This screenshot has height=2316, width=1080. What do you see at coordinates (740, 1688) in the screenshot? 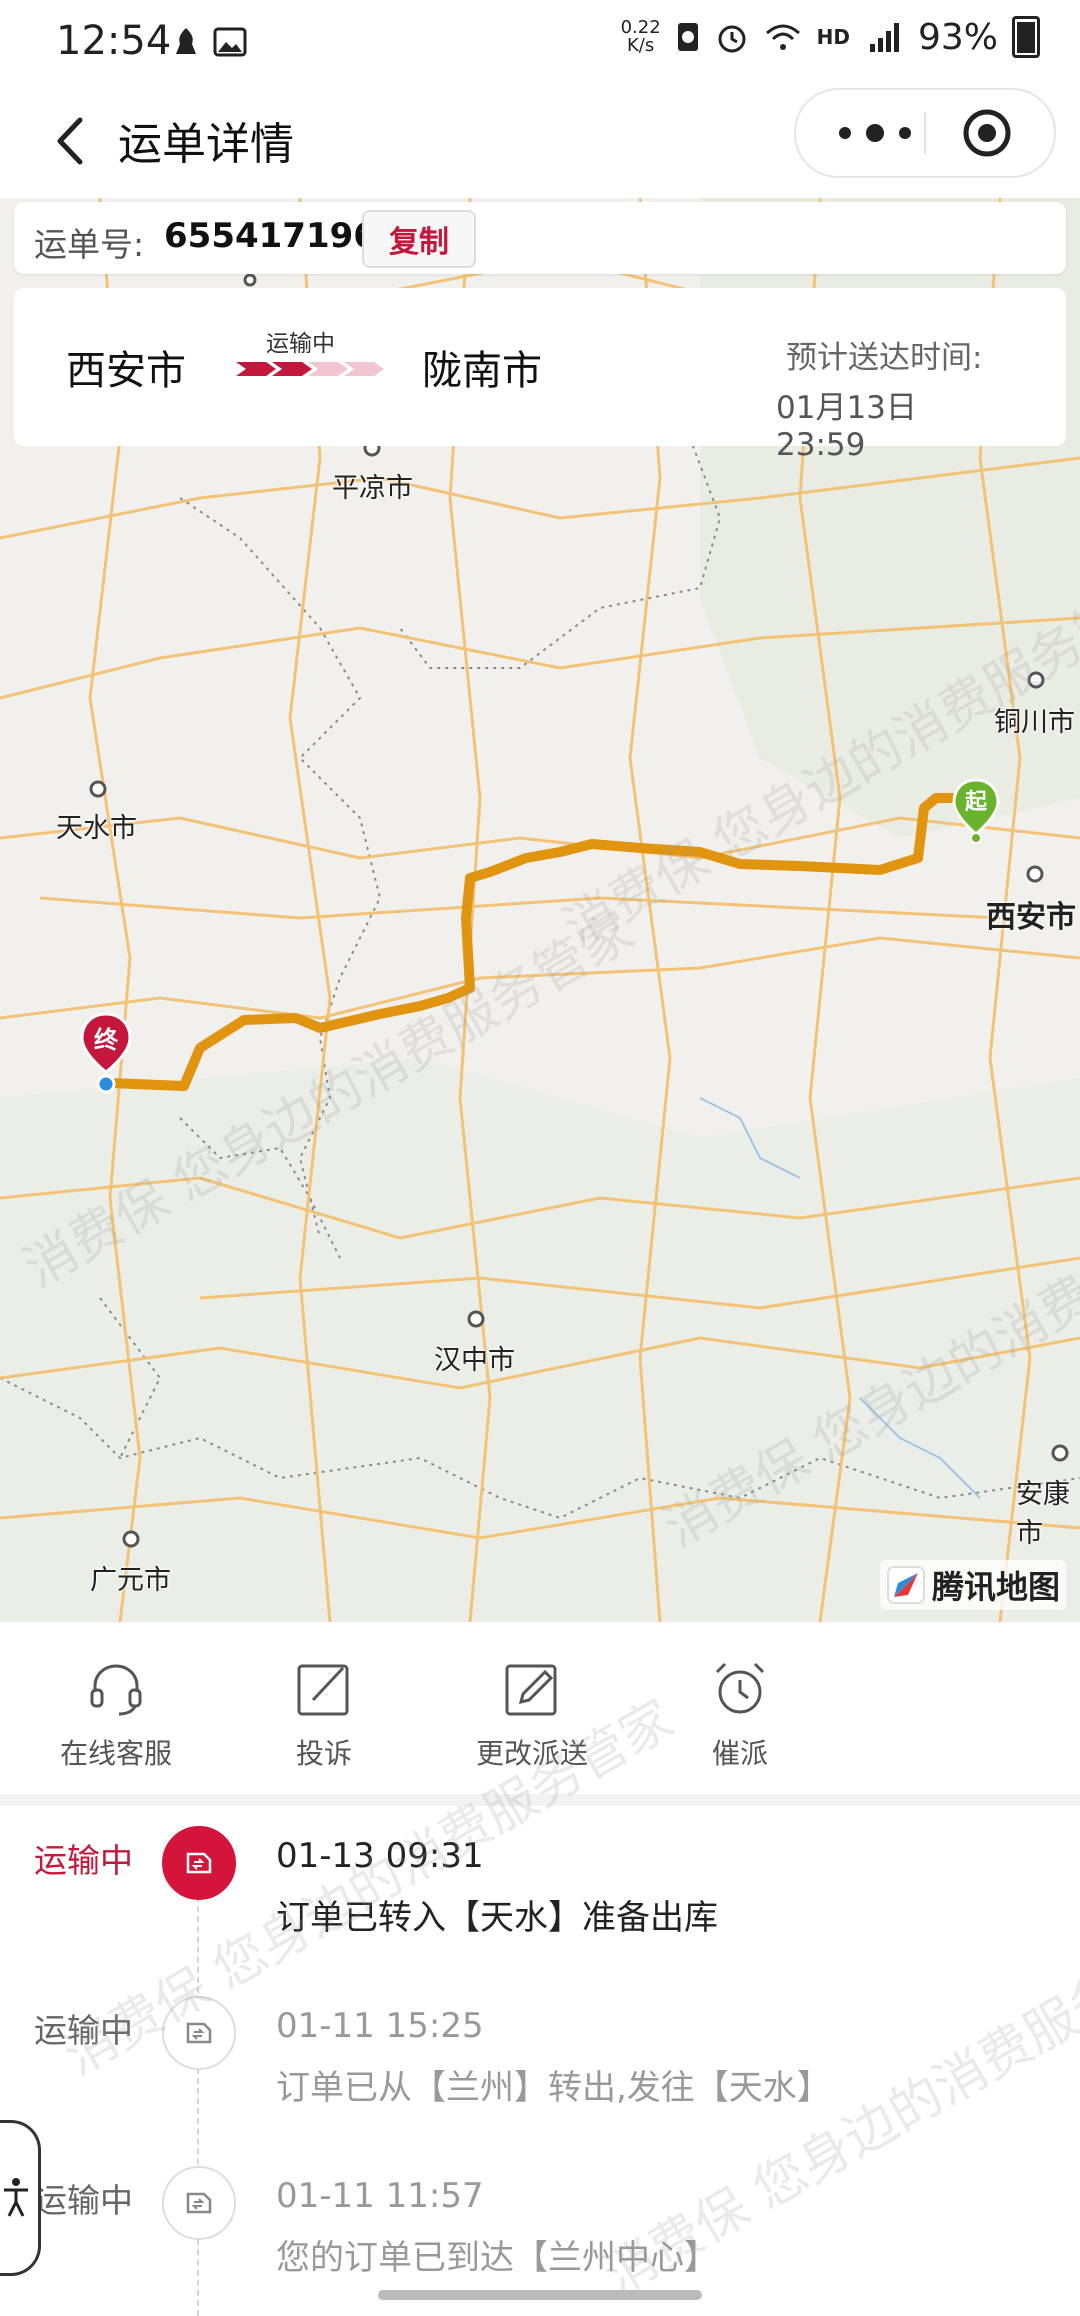
I see `alarm-clock-icon` at bounding box center [740, 1688].